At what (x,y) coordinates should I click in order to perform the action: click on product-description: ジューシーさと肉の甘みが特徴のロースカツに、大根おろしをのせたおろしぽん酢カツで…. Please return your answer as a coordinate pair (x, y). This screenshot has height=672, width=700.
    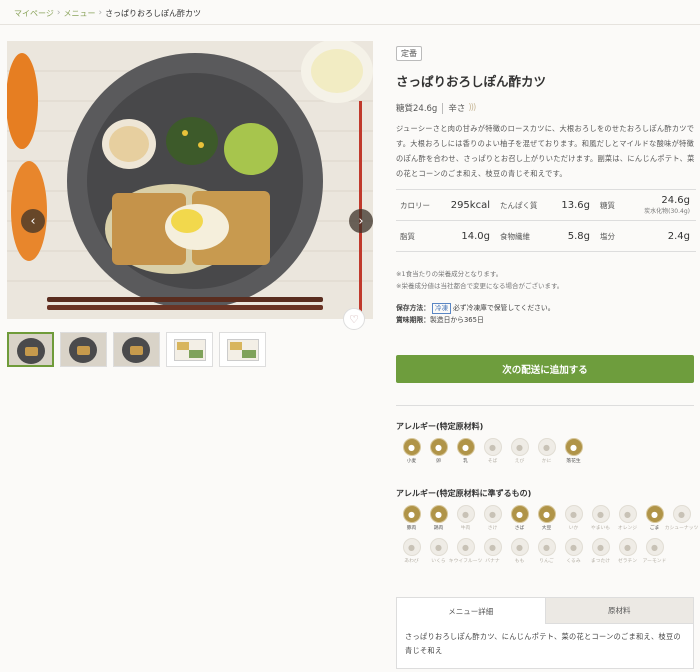
    Looking at the image, I should click on (545, 151).